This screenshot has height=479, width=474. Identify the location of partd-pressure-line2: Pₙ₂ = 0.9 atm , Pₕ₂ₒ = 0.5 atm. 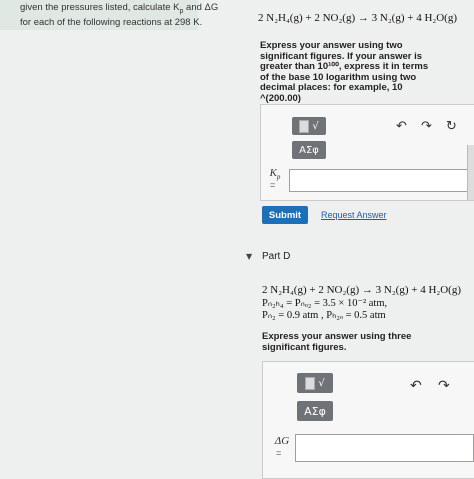
(324, 315).